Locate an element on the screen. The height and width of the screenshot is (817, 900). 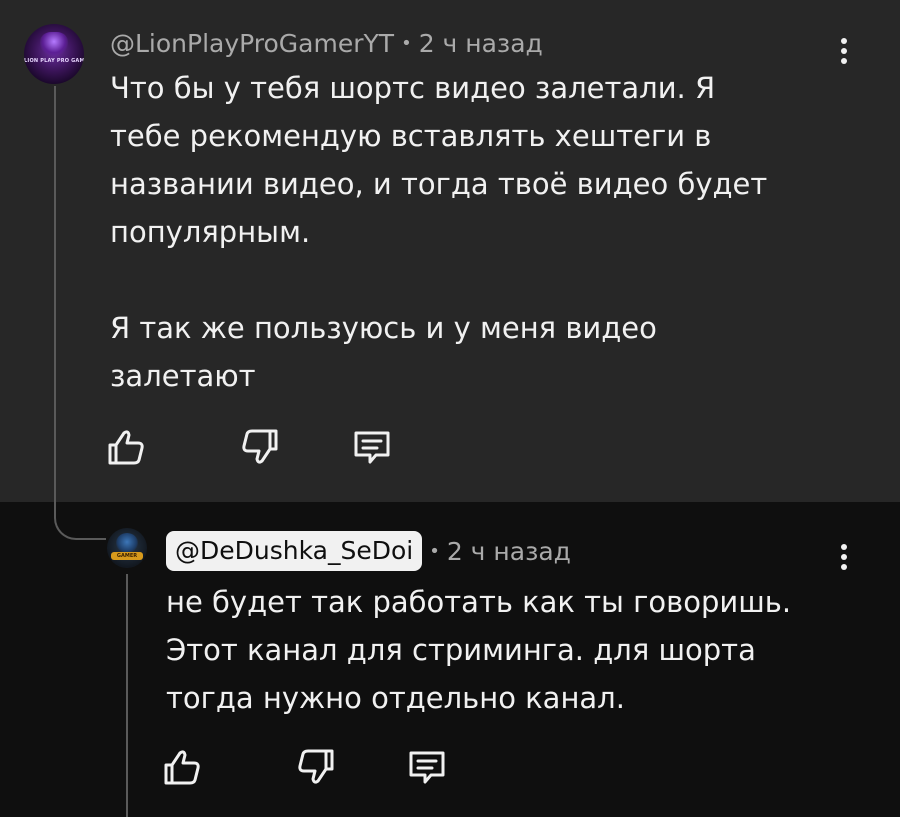
avatar-logo-text: LION PLAY PRO GAMER is located at coordinates (54, 61).